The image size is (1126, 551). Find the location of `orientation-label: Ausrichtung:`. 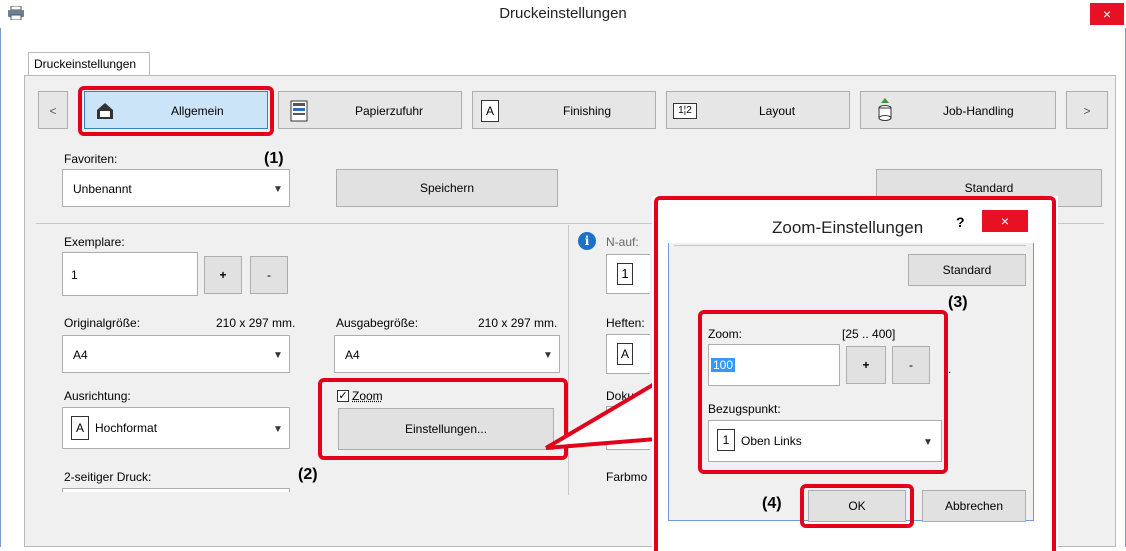

orientation-label: Ausrichtung: is located at coordinates (97, 396).